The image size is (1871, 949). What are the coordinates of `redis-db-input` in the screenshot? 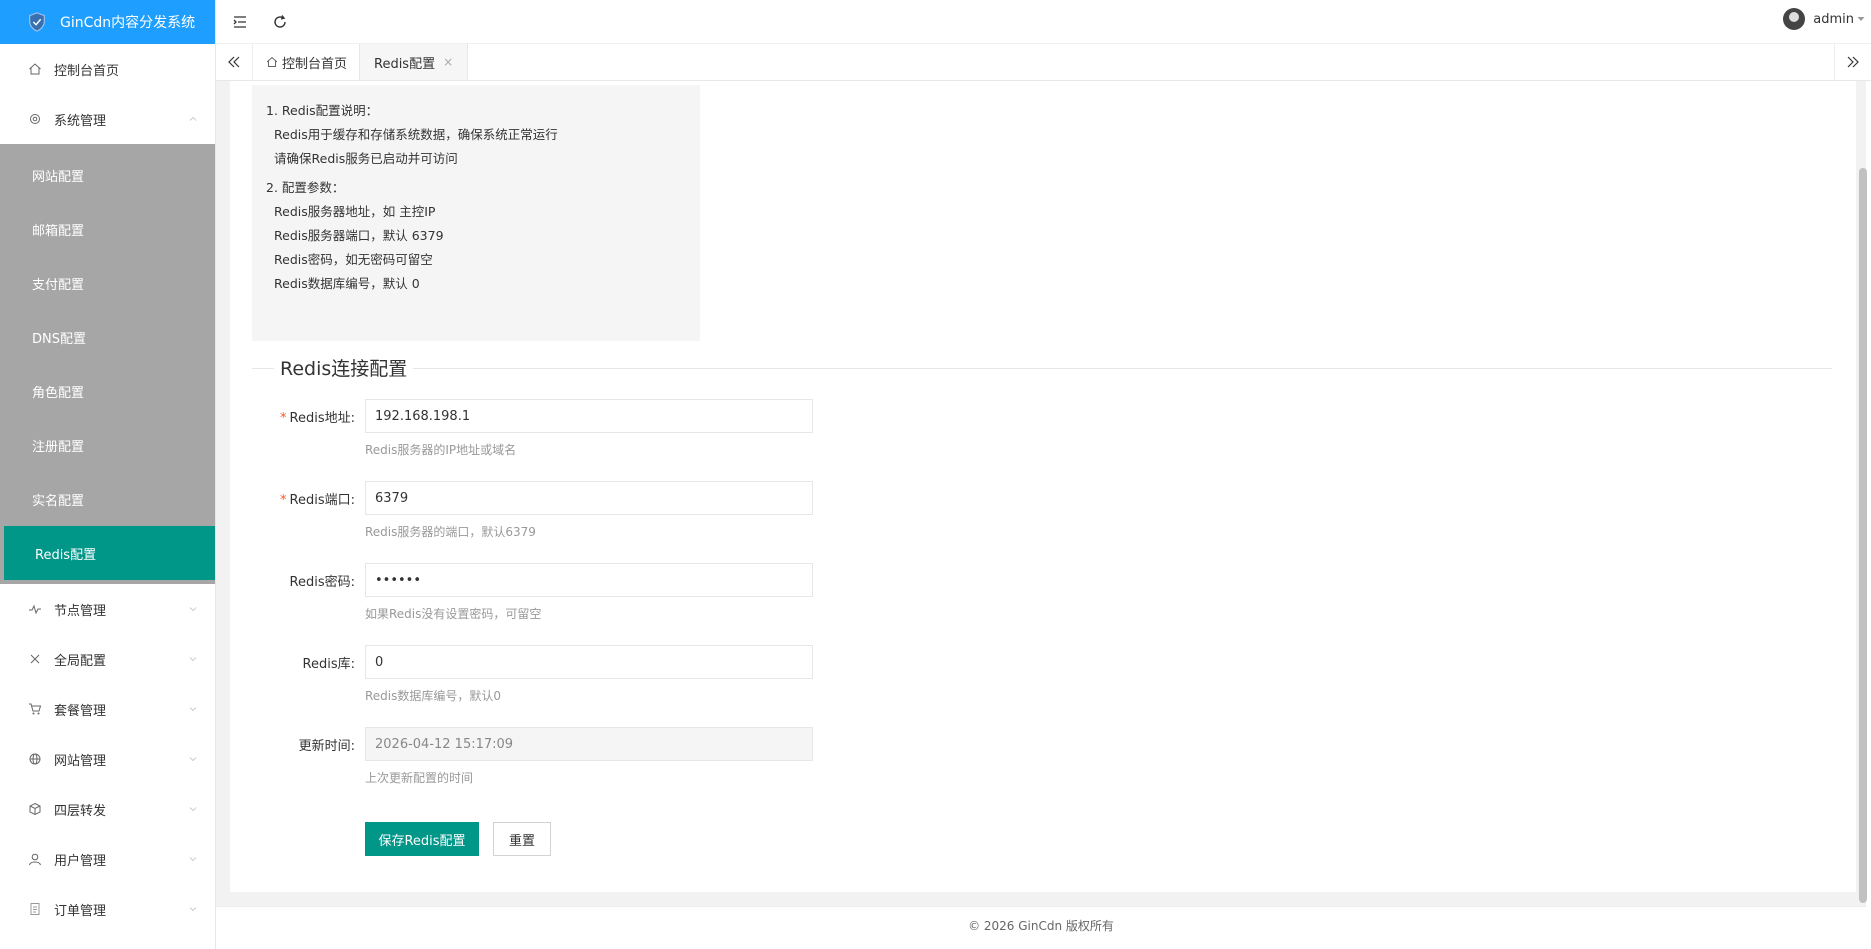 It's located at (589, 662).